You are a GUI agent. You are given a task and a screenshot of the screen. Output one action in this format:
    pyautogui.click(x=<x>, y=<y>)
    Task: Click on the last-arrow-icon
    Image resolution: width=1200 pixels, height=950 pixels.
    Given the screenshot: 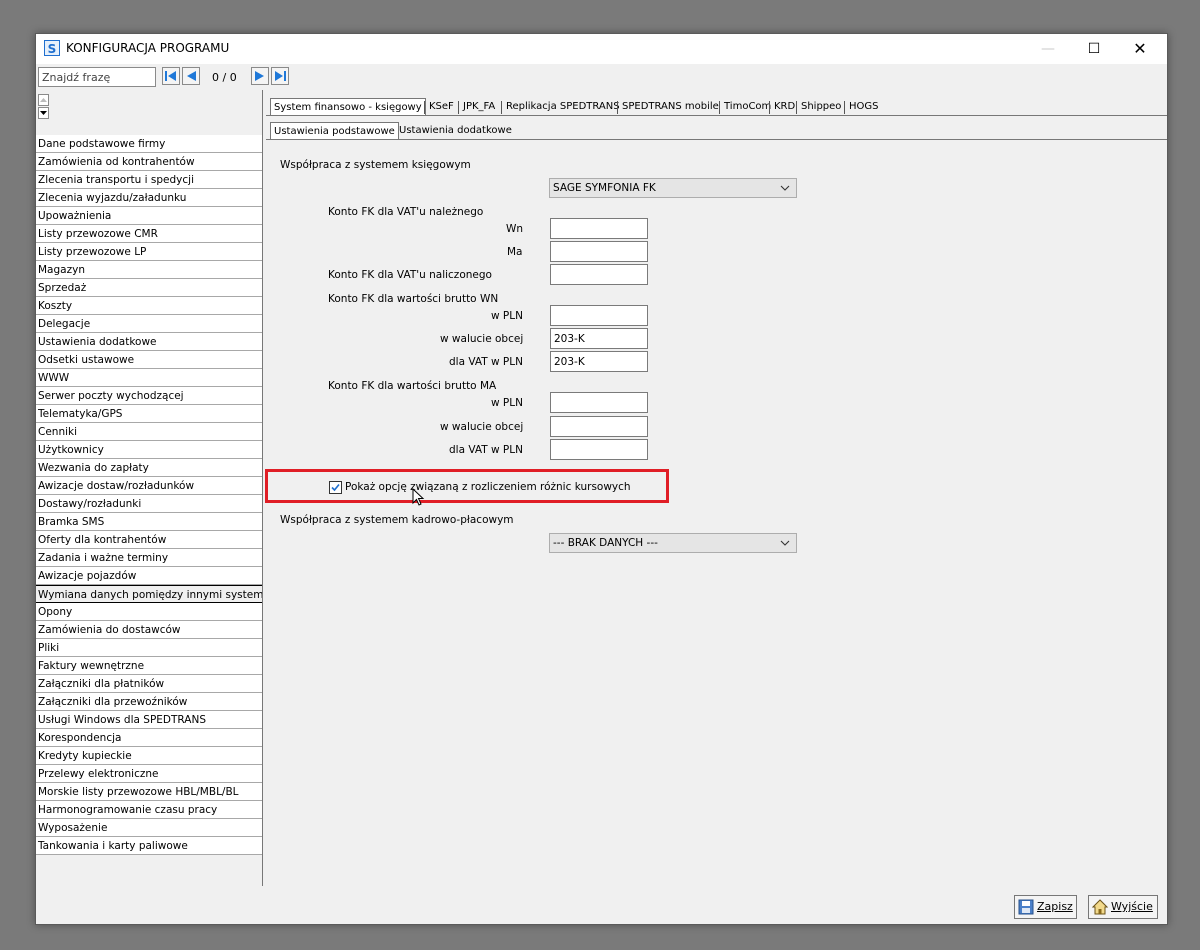 What is the action you would take?
    pyautogui.click(x=280, y=76)
    